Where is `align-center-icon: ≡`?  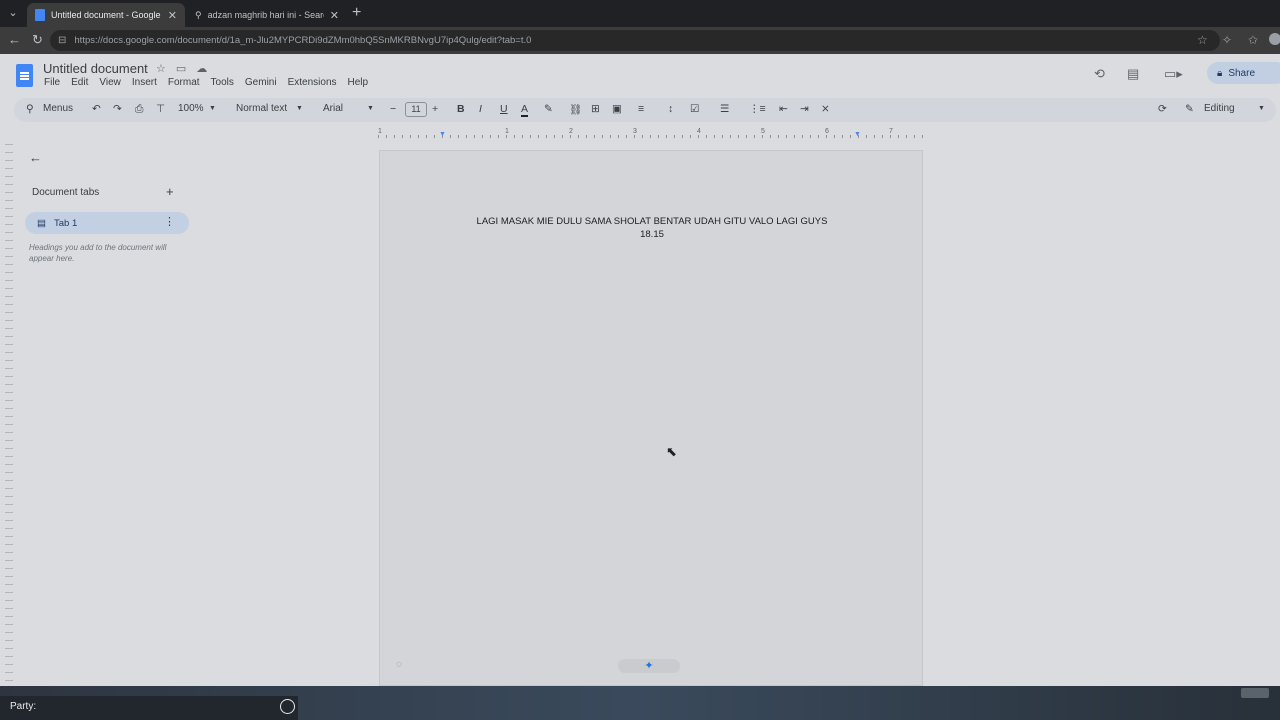 align-center-icon: ≡ is located at coordinates (641, 109).